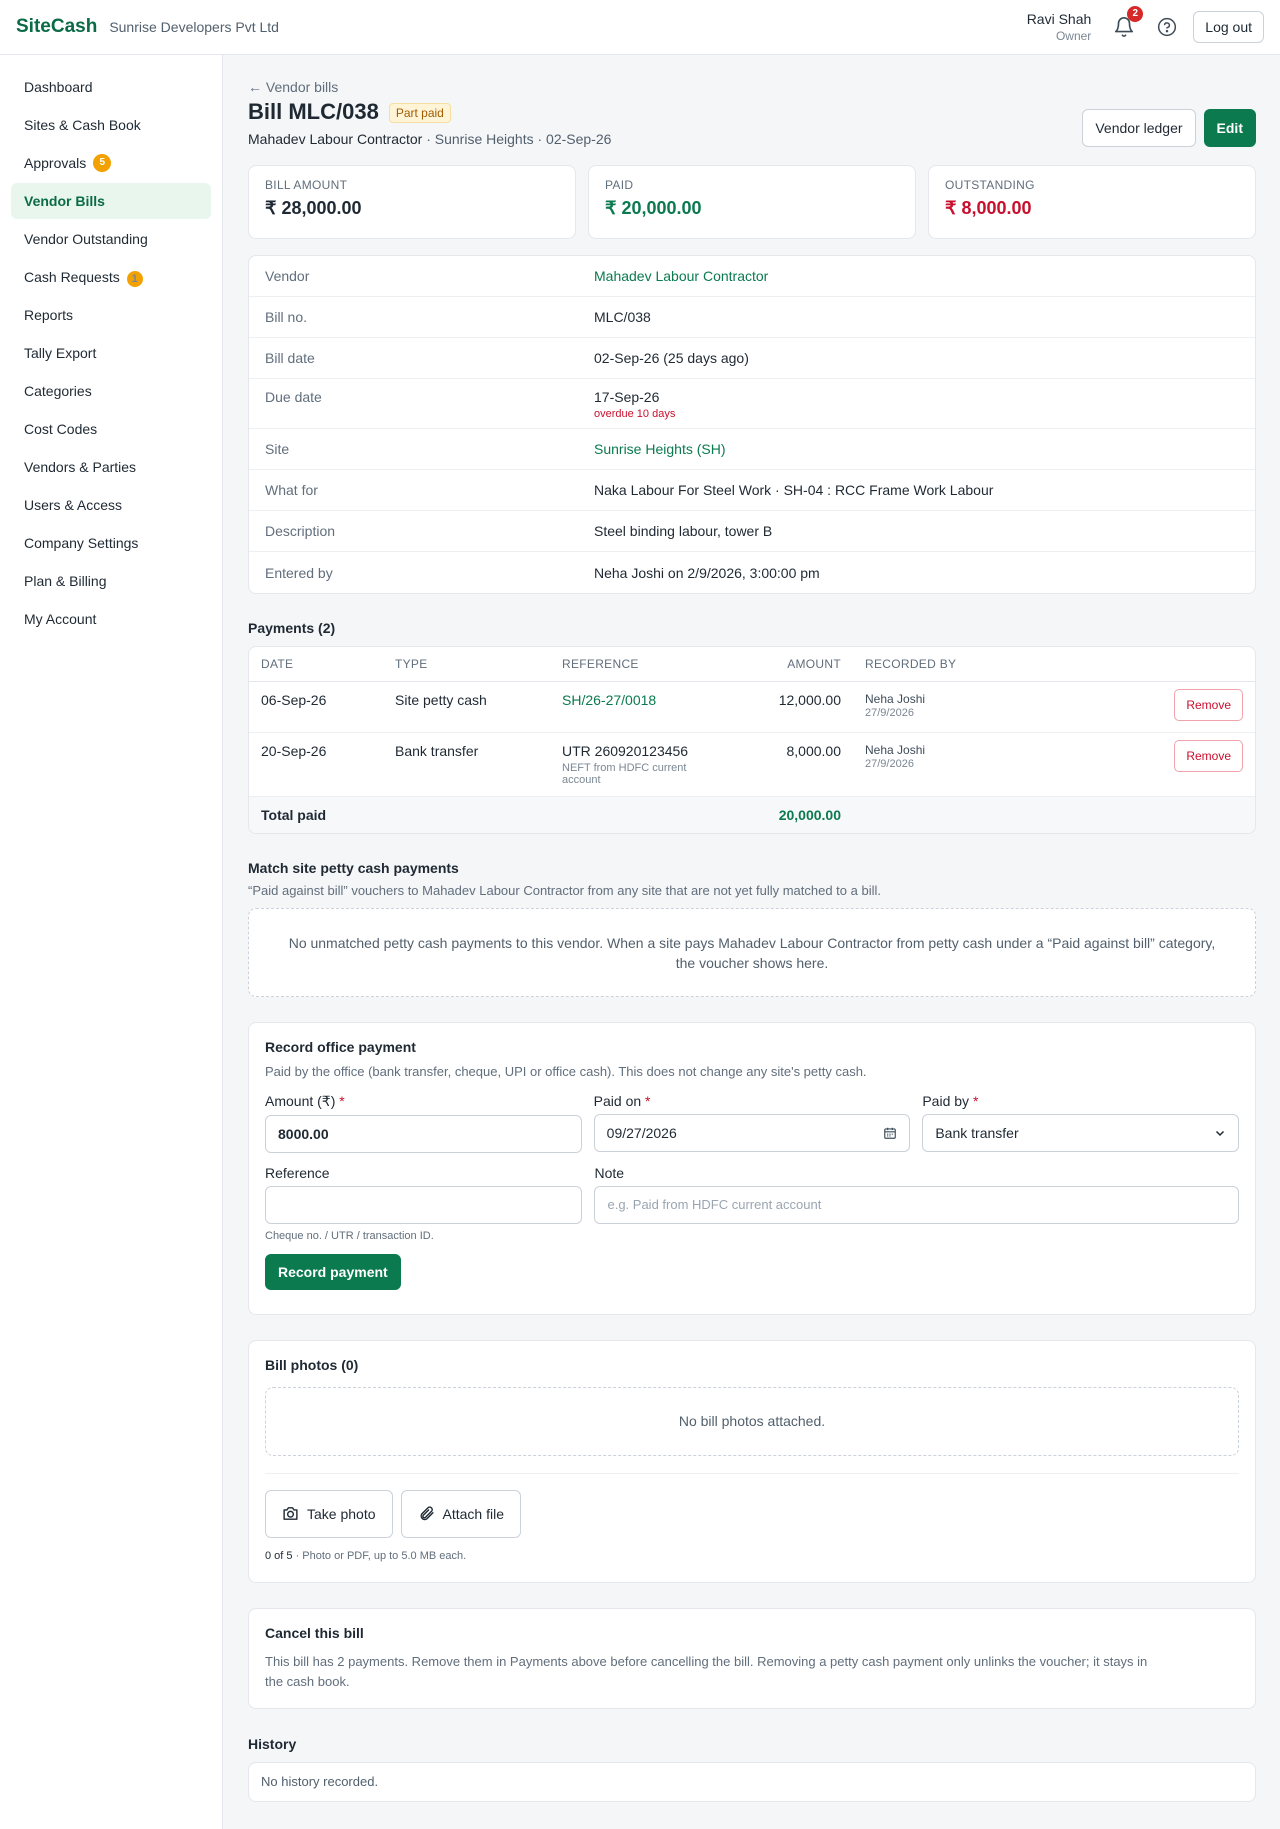 The image size is (1280, 1829). I want to click on bill-photos-empty-state: No bill photos attached., so click(752, 1421).